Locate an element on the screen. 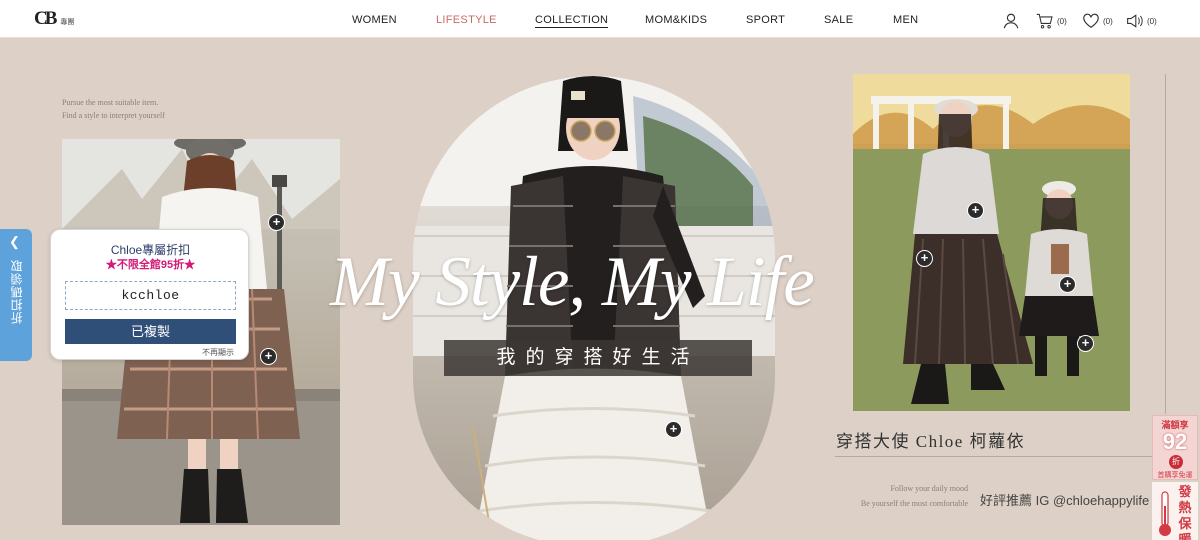  decorative-horizontal-line is located at coordinates (1000, 456).